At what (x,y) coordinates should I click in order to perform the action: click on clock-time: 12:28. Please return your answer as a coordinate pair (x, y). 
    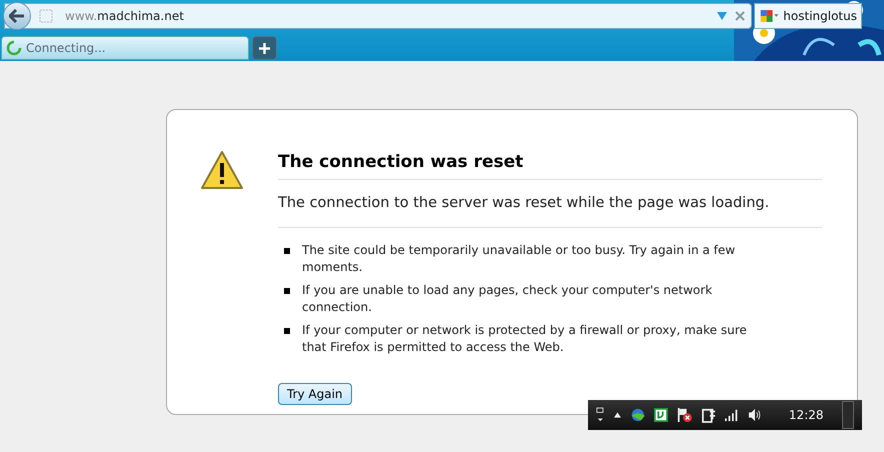
    Looking at the image, I should click on (806, 415).